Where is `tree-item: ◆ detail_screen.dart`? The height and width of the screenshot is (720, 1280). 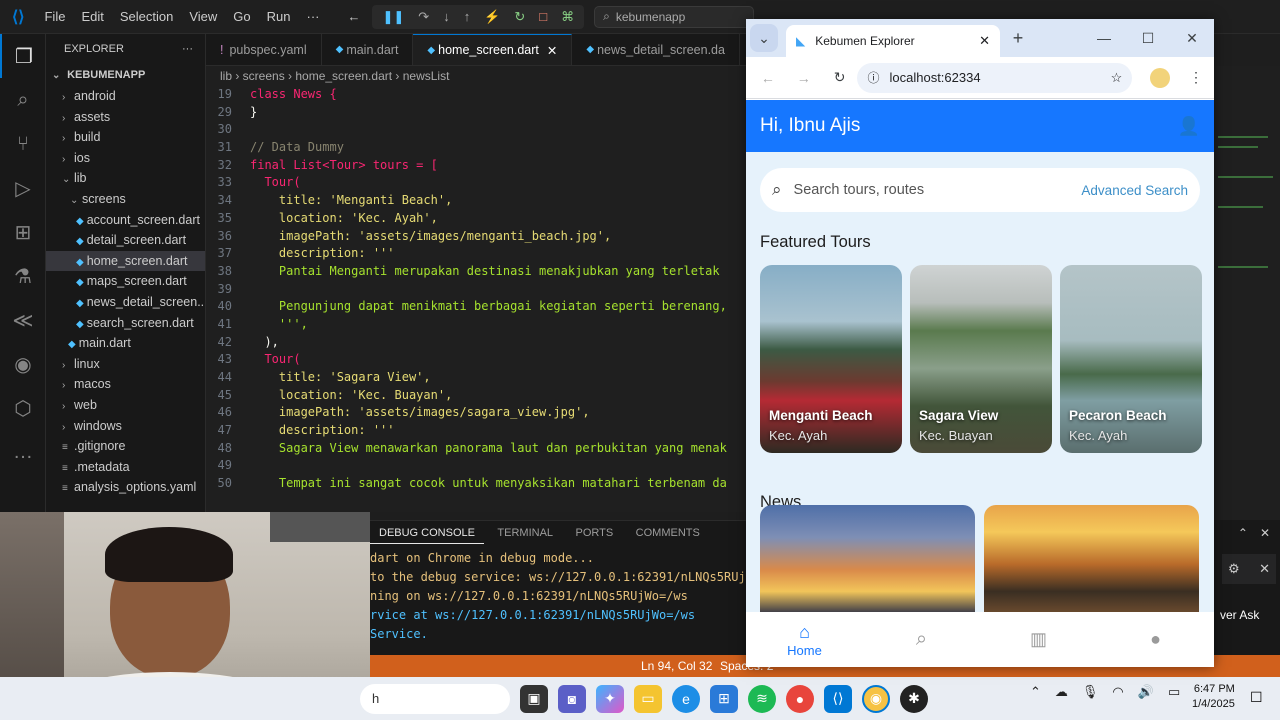
tree-item: ◆ detail_screen.dart is located at coordinates (125, 240).